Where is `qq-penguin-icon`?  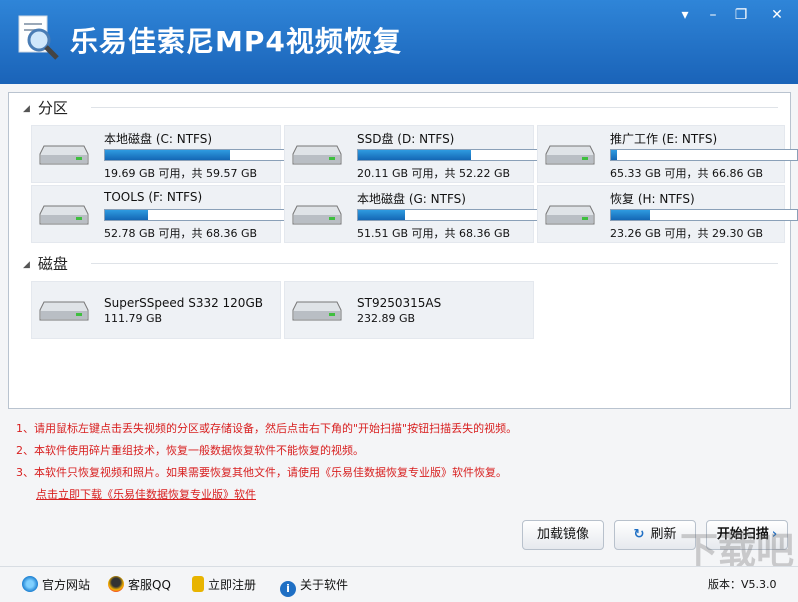
qq-penguin-icon is located at coordinates (116, 584).